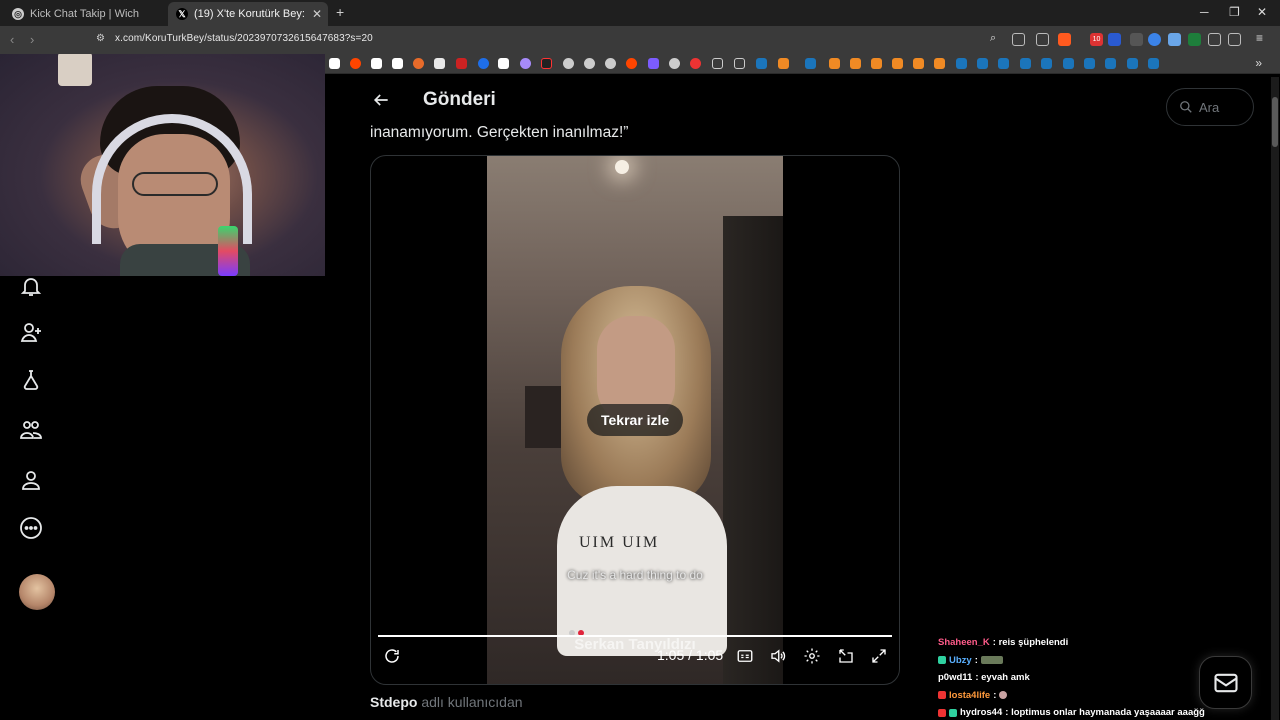 The height and width of the screenshot is (720, 1280). I want to click on search-input: Ara, so click(1210, 107).